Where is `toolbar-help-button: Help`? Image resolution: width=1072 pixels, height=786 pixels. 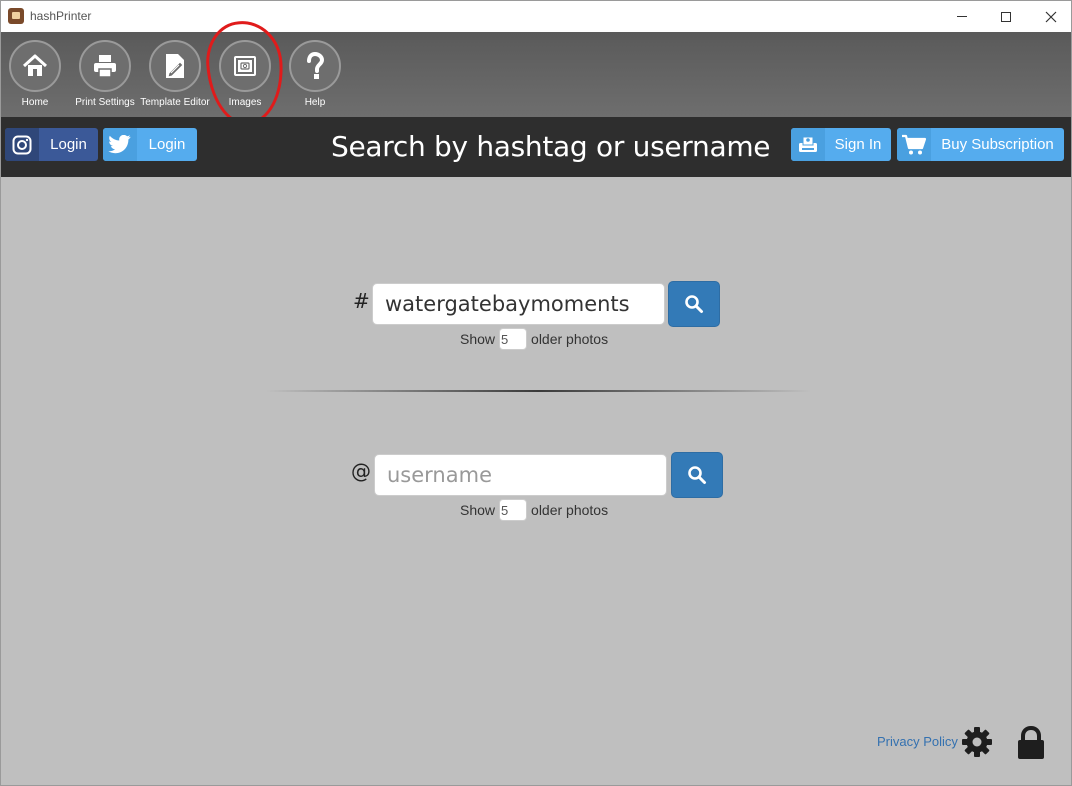 toolbar-help-button: Help is located at coordinates (315, 74).